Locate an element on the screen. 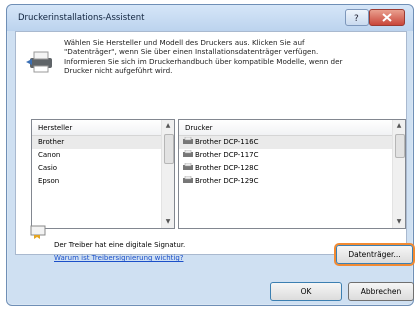 The height and width of the screenshot is (314, 418). list-item-printer: Brother DCP-128C is located at coordinates (285, 168).